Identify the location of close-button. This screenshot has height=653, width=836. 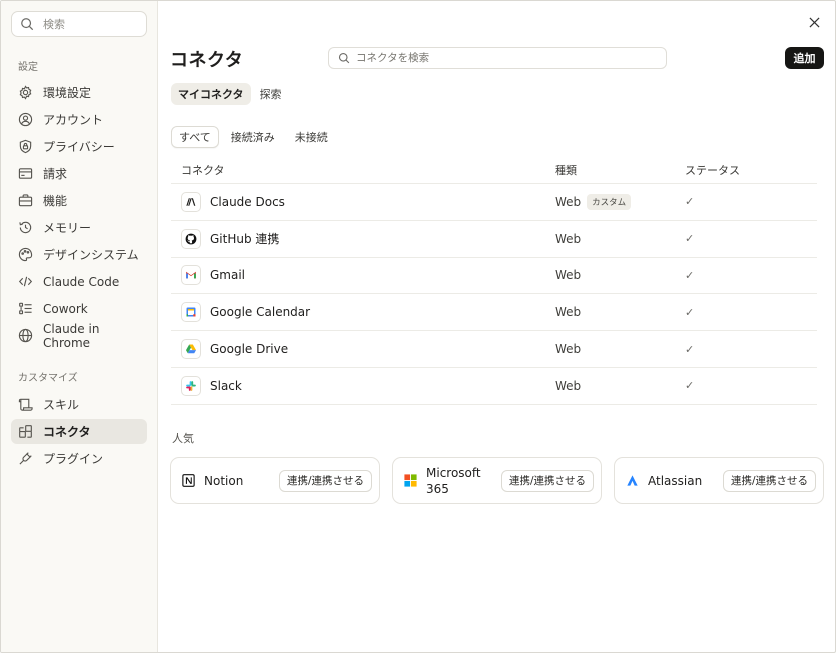
(814, 24).